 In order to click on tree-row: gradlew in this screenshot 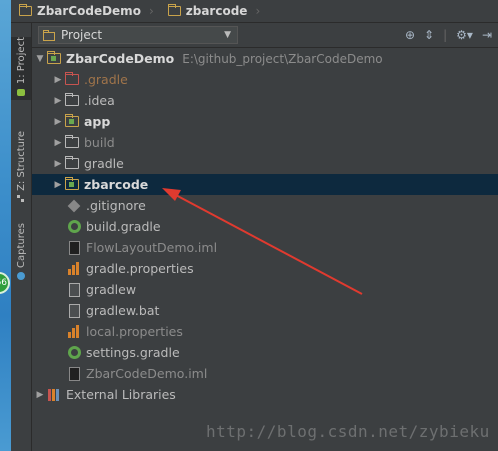, I will do `click(265, 289)`.